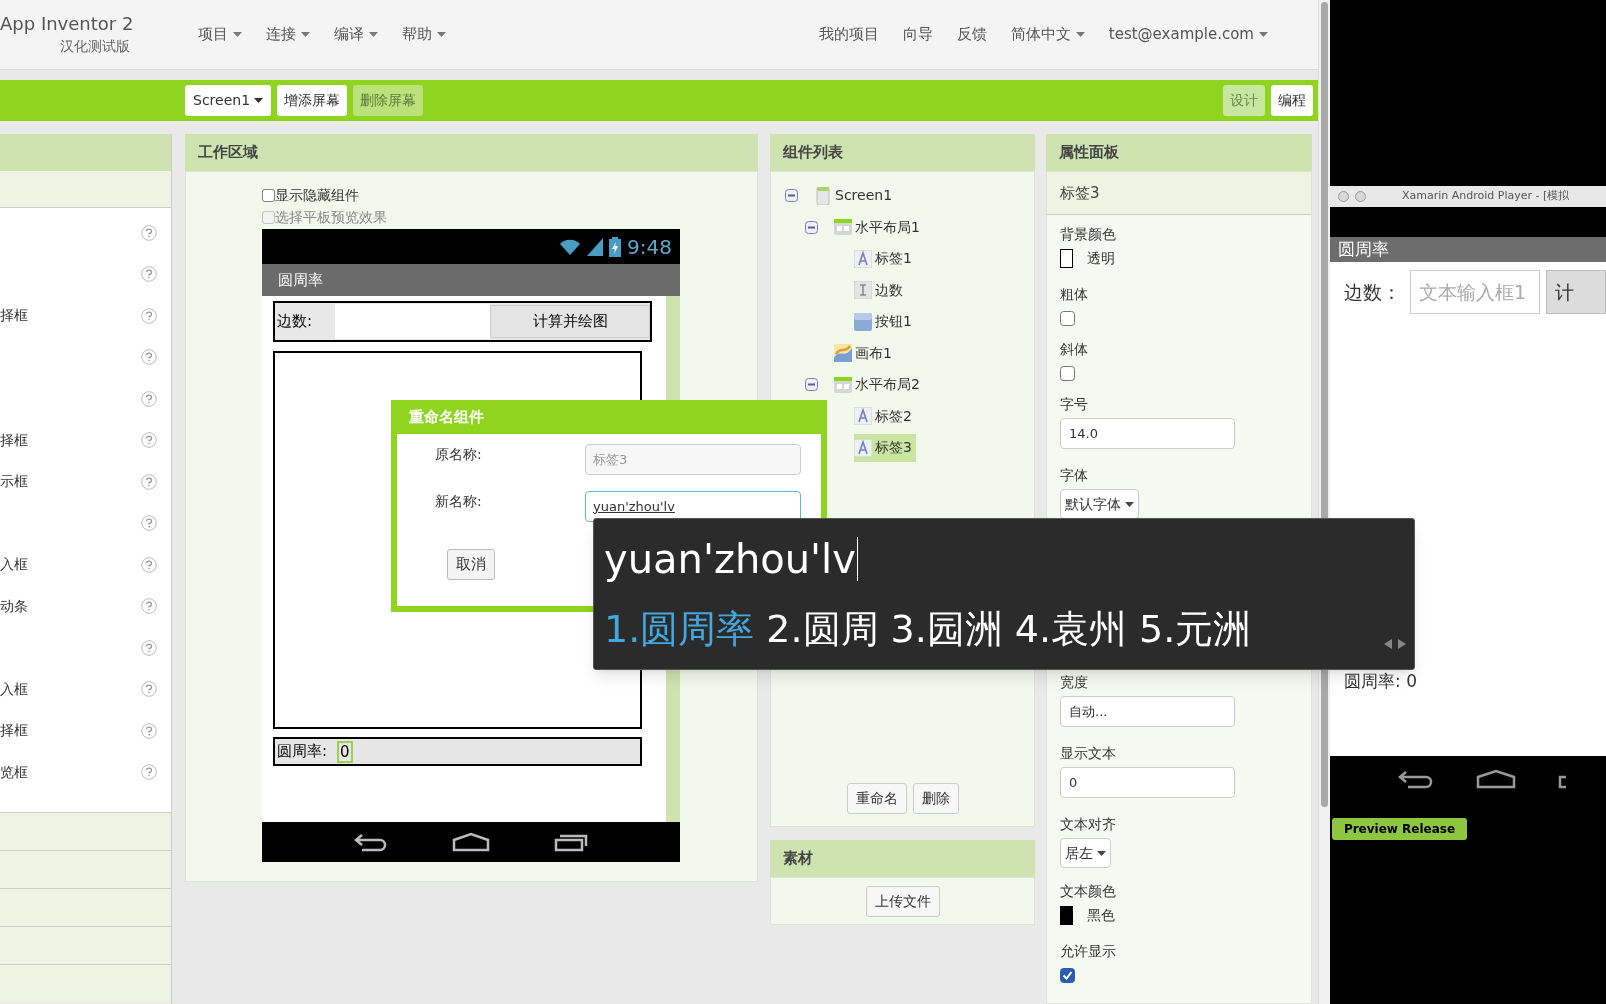 The width and height of the screenshot is (1606, 1004). What do you see at coordinates (885, 321) in the screenshot?
I see `tree-item: 按钮1` at bounding box center [885, 321].